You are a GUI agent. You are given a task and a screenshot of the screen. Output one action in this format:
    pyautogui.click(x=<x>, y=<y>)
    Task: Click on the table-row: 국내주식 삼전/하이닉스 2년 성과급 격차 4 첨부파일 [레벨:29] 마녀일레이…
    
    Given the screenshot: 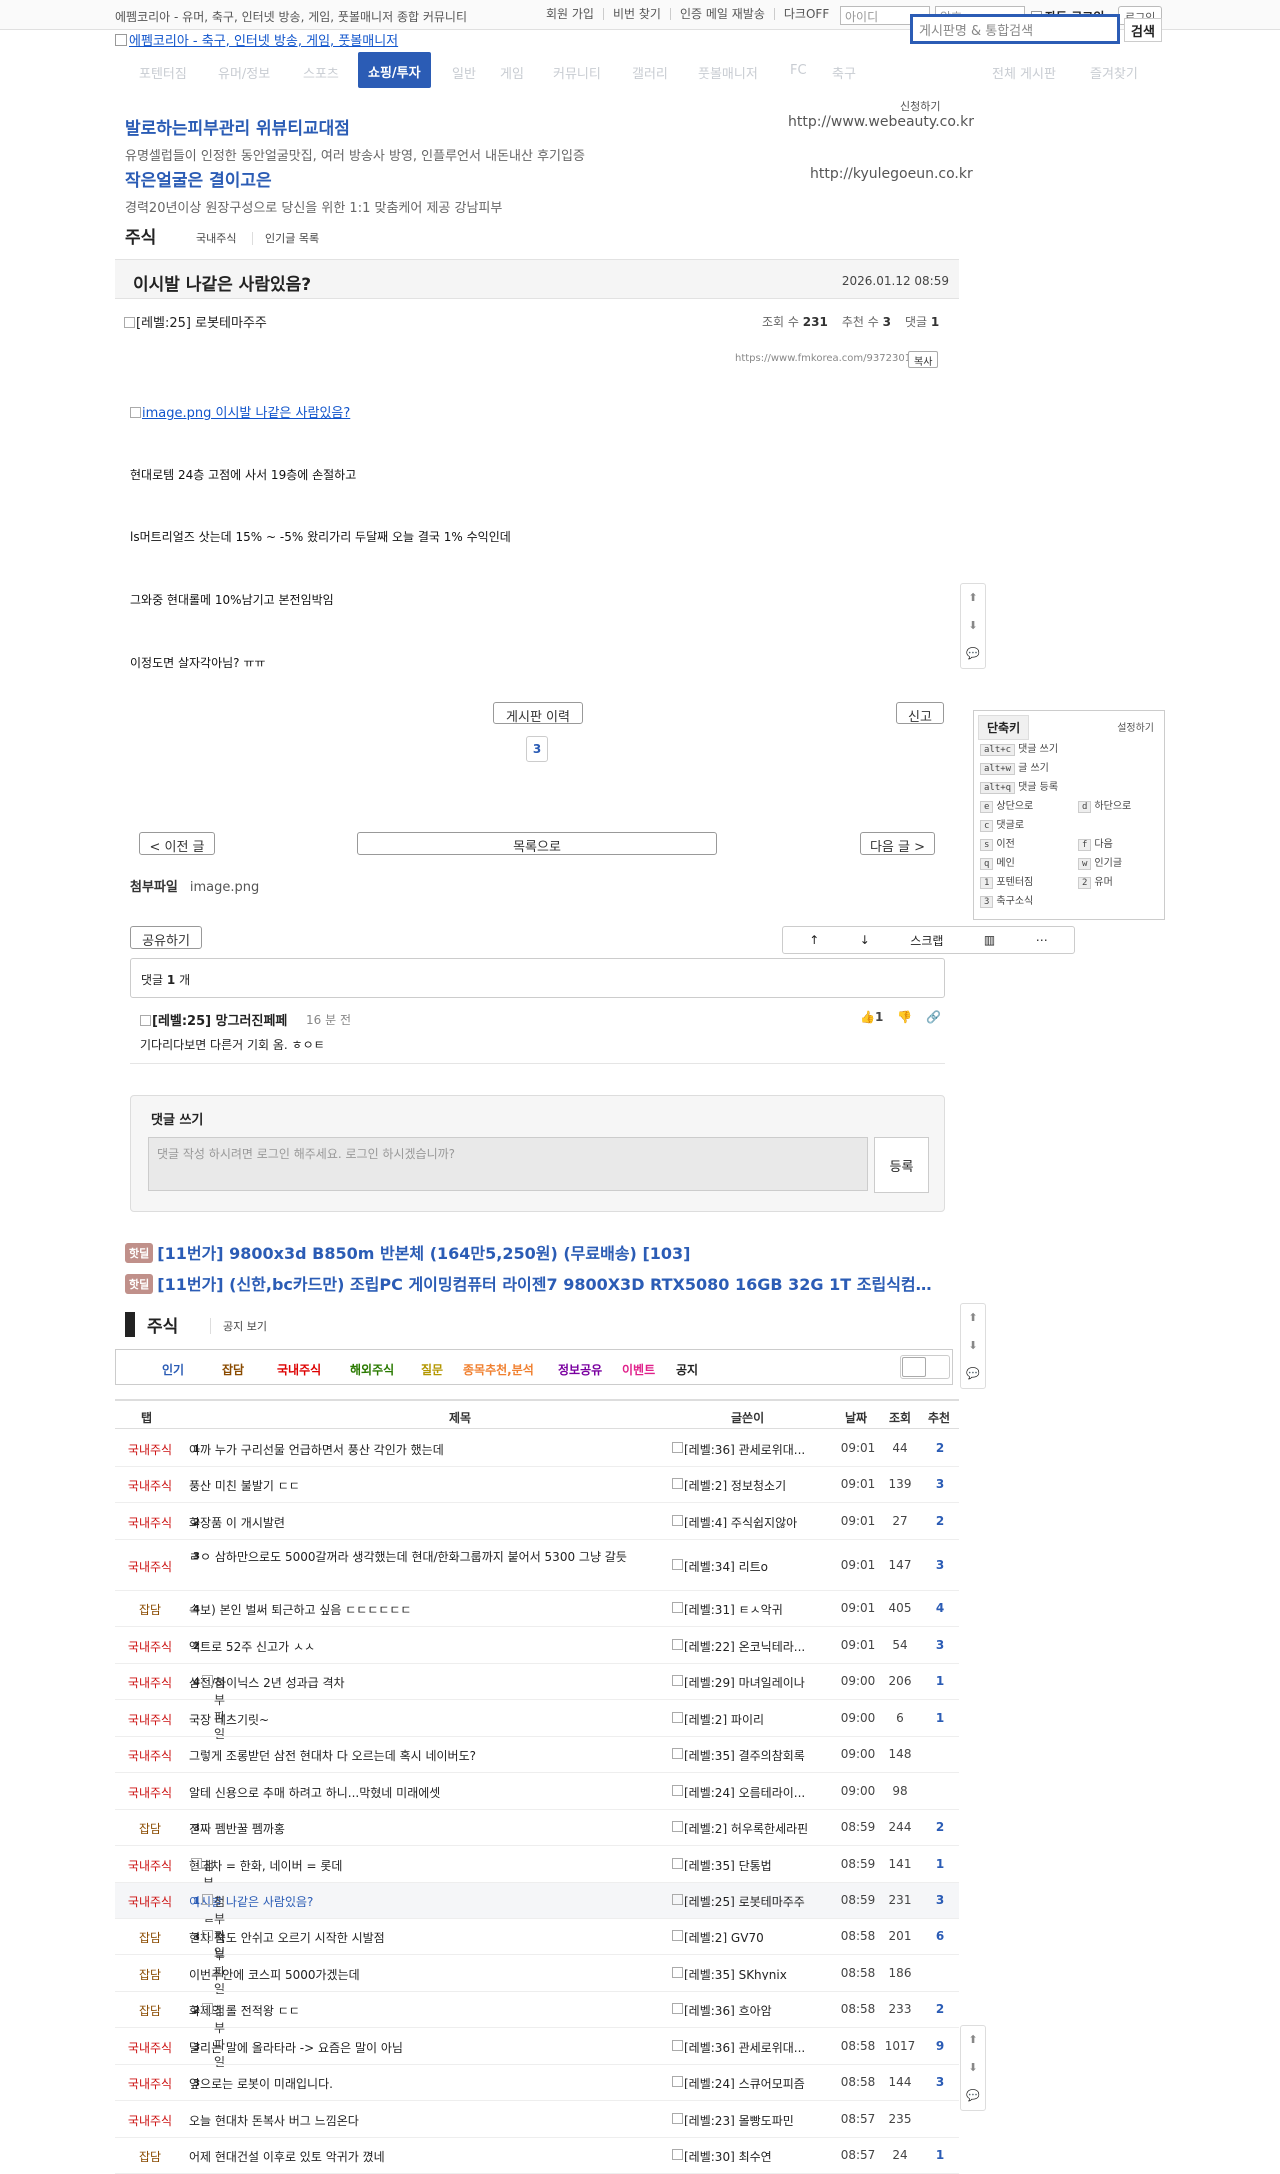 What is the action you would take?
    pyautogui.click(x=537, y=1702)
    